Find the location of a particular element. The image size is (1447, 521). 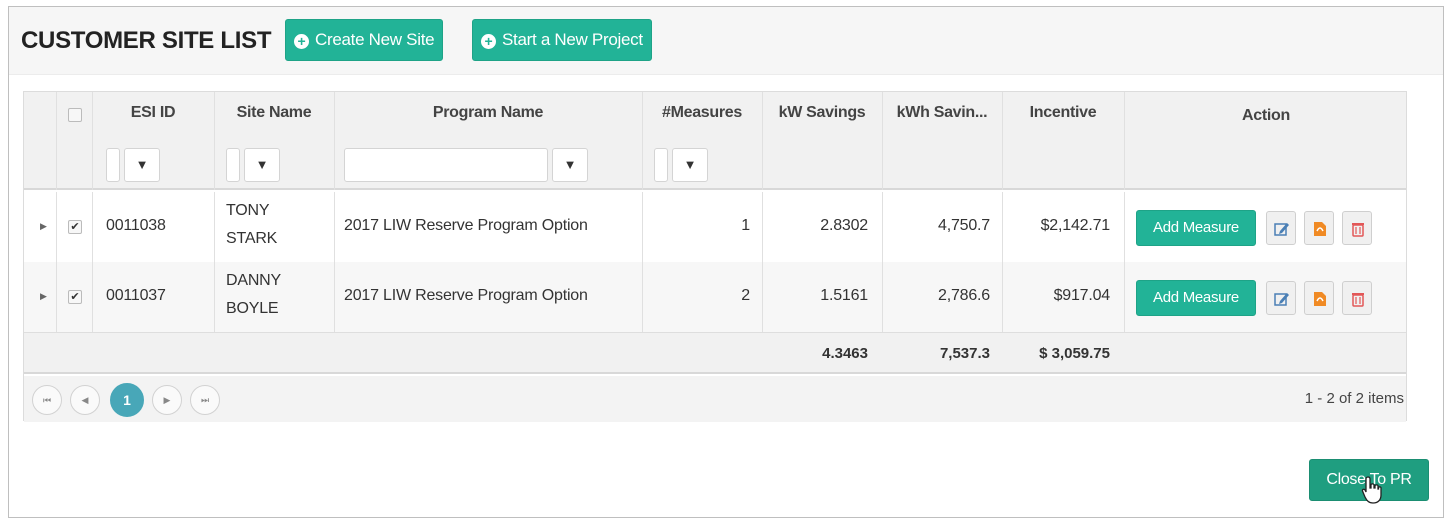

total-kwh-savings: 7,537.3 is located at coordinates (964, 353).